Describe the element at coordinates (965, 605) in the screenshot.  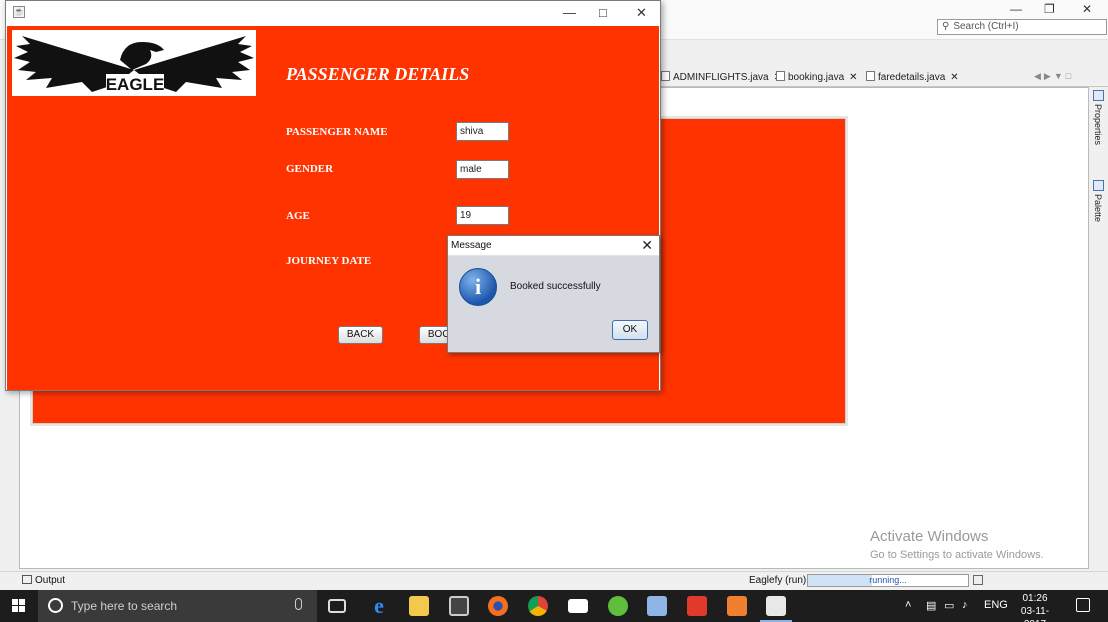
I see `volume-icon: ♪` at that location.